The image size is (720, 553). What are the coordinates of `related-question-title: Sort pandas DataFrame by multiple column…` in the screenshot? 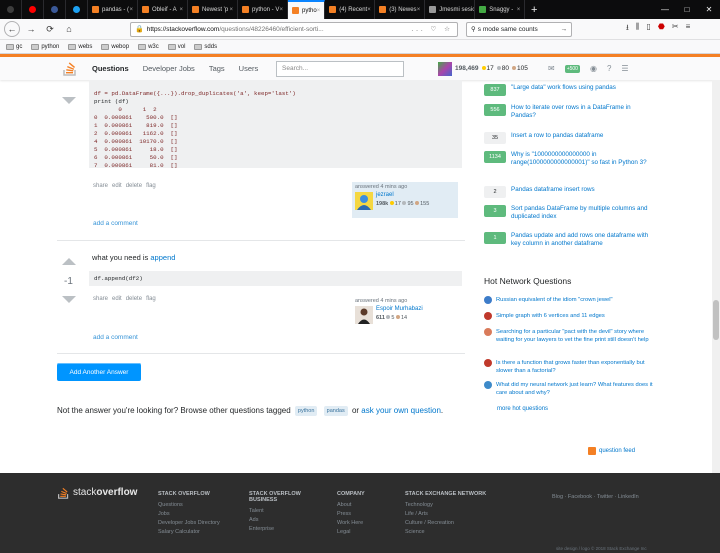 It's located at (582, 213).